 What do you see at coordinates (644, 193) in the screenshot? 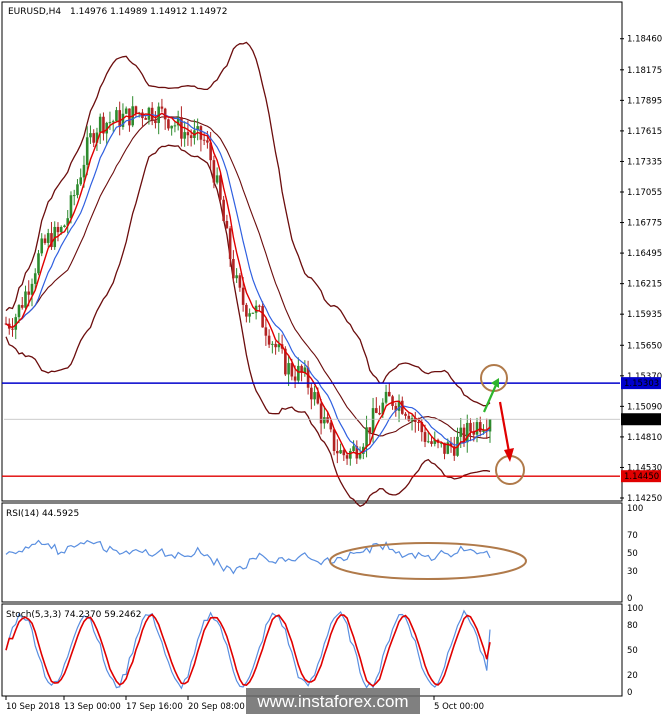
I see `price-tick-label: 1.17055` at bounding box center [644, 193].